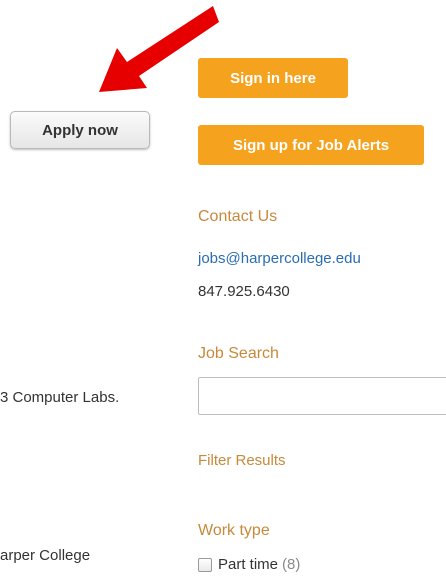 Image resolution: width=446 pixels, height=580 pixels. What do you see at coordinates (291, 564) in the screenshot?
I see `filter-option-count: (8)` at bounding box center [291, 564].